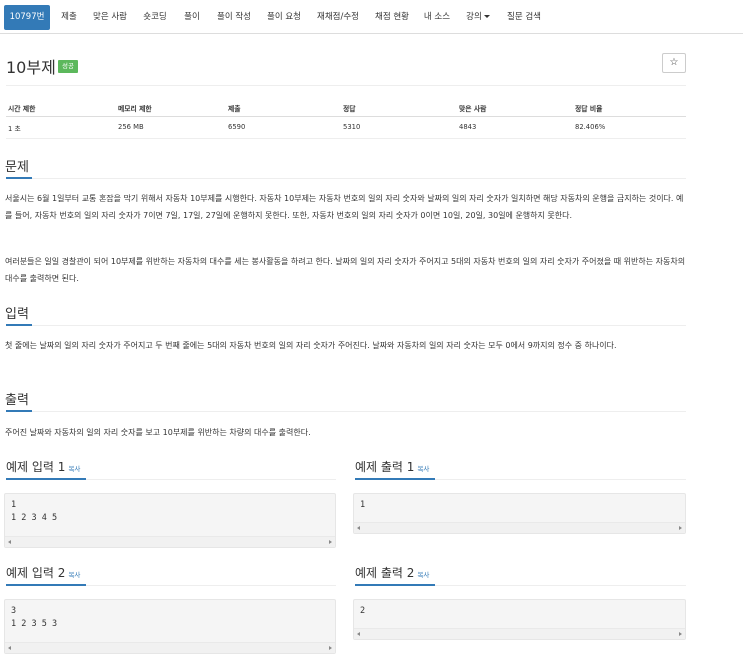 This screenshot has height=659, width=743. I want to click on tab-my-source: 내 소스, so click(437, 17).